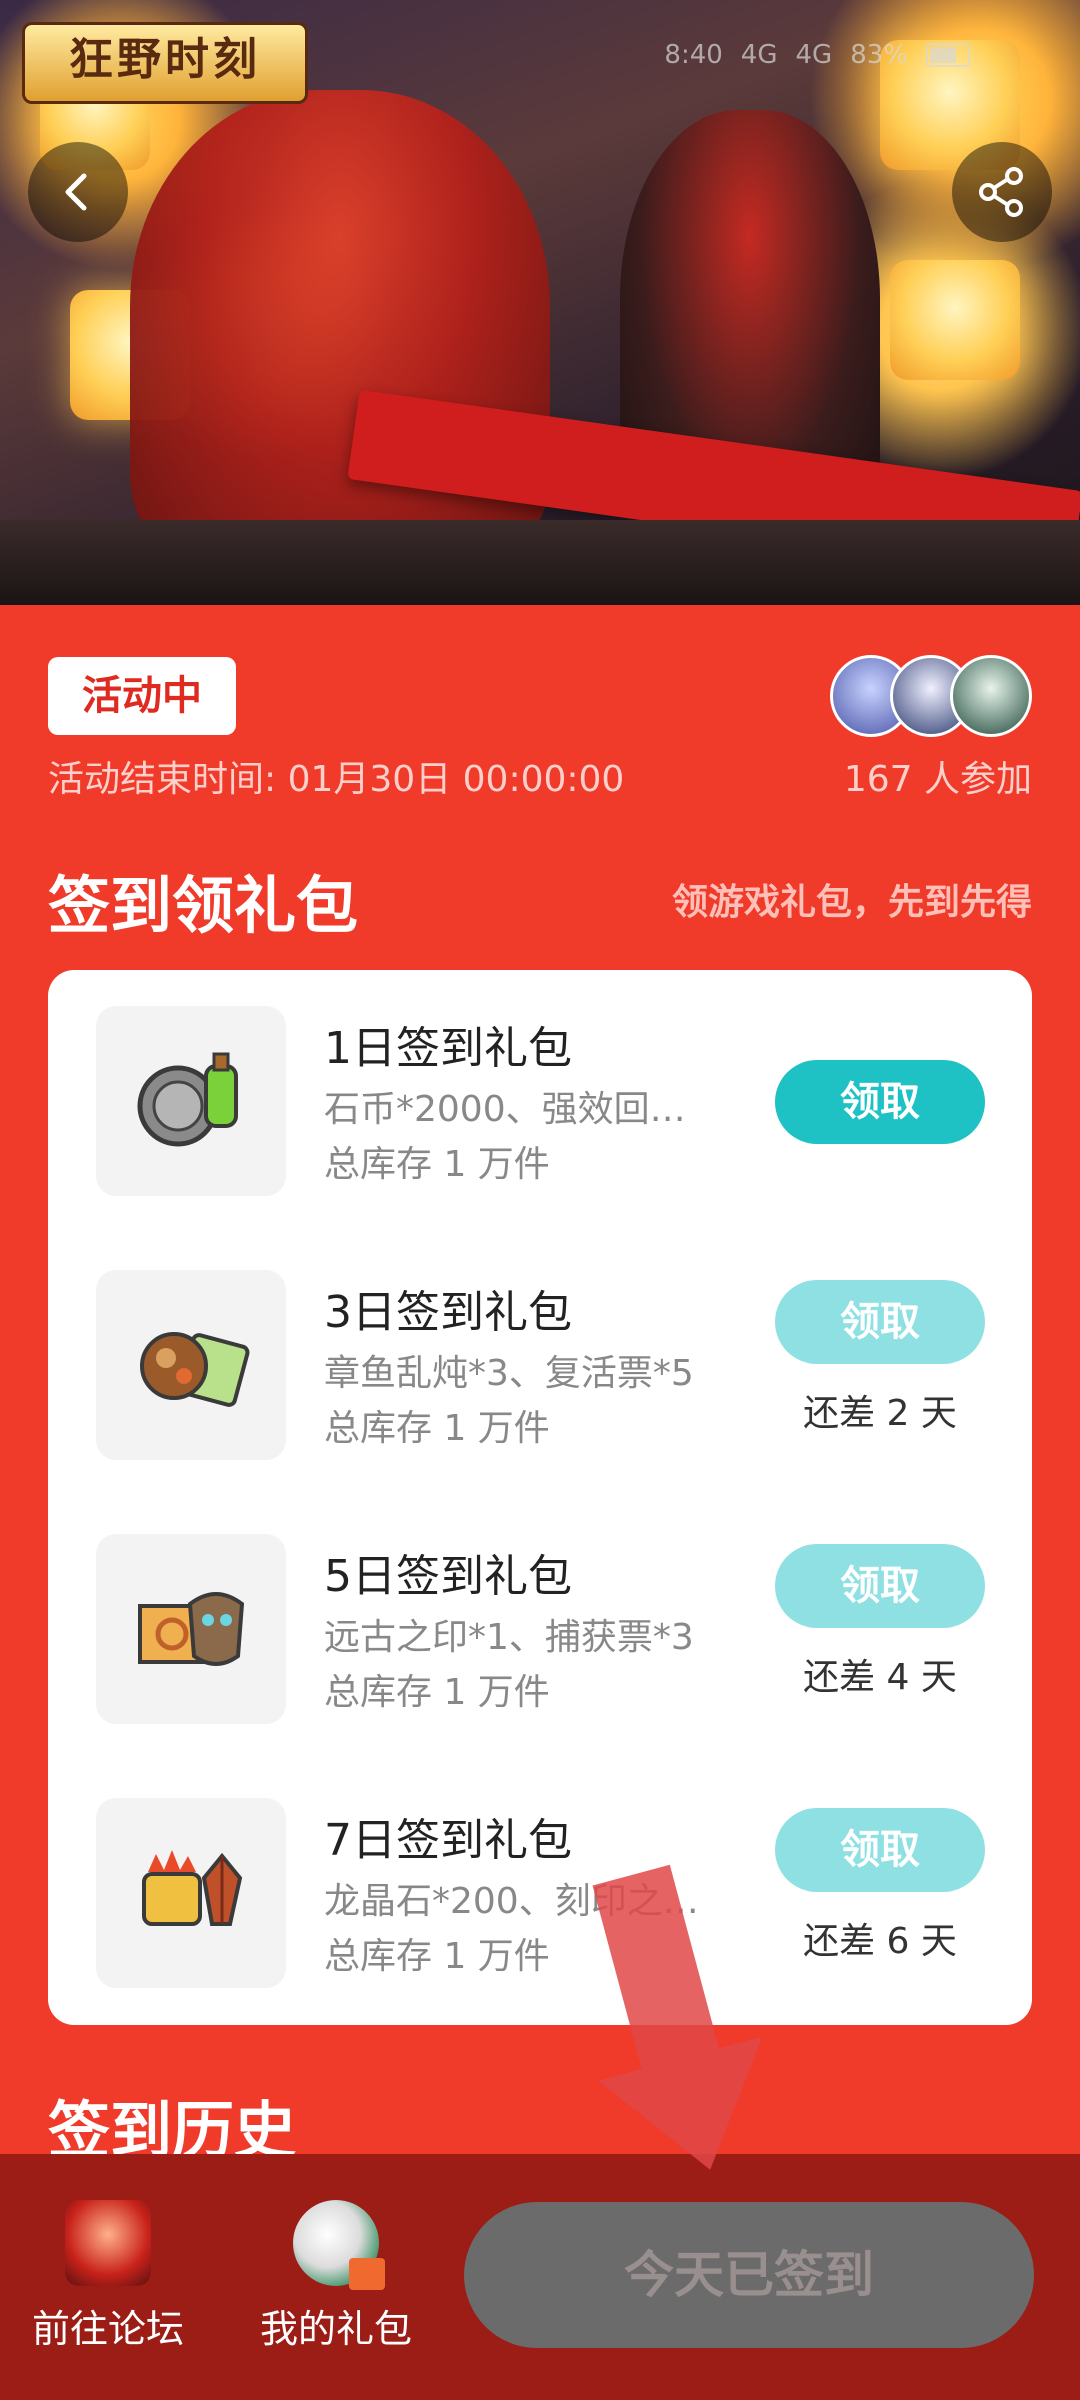 The width and height of the screenshot is (1080, 2400). Describe the element at coordinates (879, 55) in the screenshot. I see `battery-percent: 83%` at that location.